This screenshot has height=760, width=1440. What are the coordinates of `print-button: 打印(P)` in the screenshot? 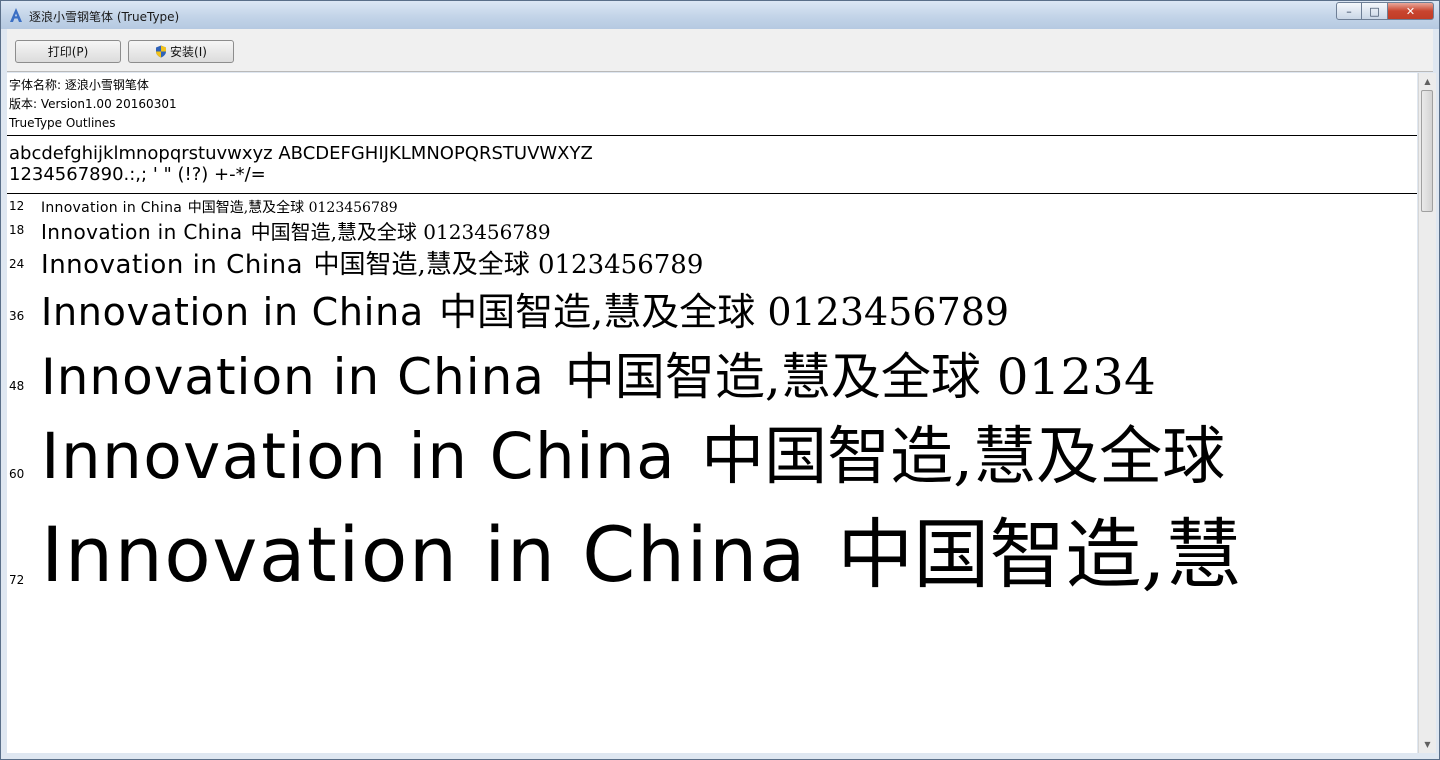 It's located at (68, 51).